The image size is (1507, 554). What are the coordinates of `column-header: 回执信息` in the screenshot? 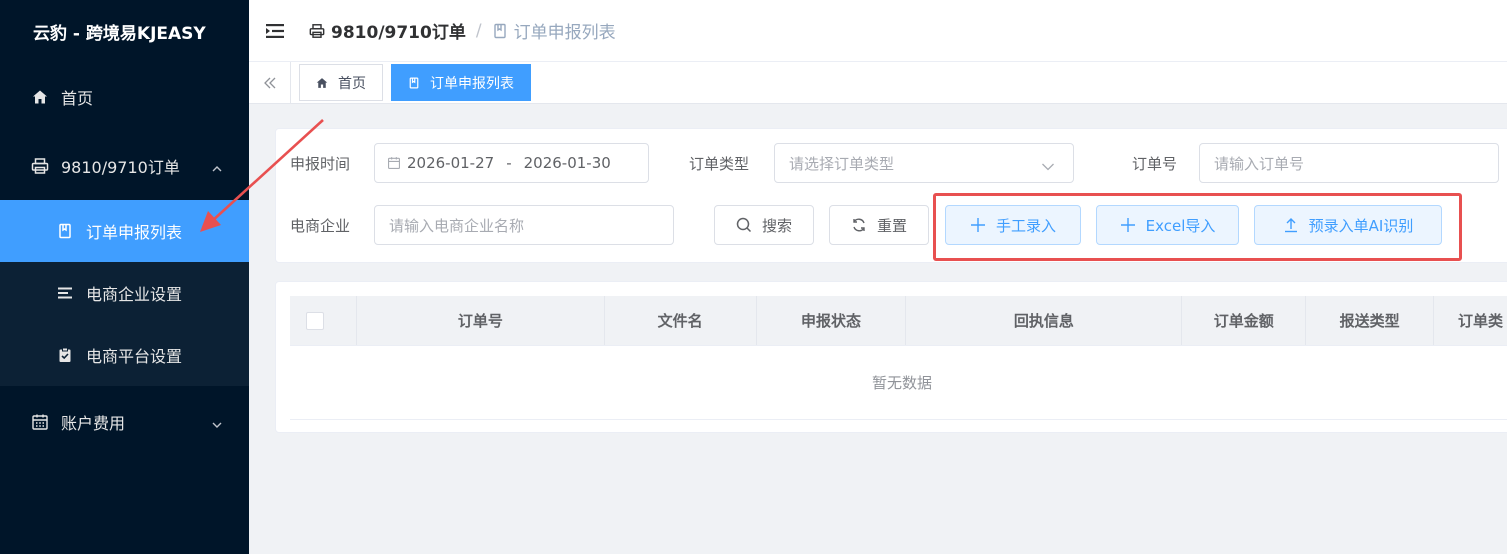 It's located at (1044, 320).